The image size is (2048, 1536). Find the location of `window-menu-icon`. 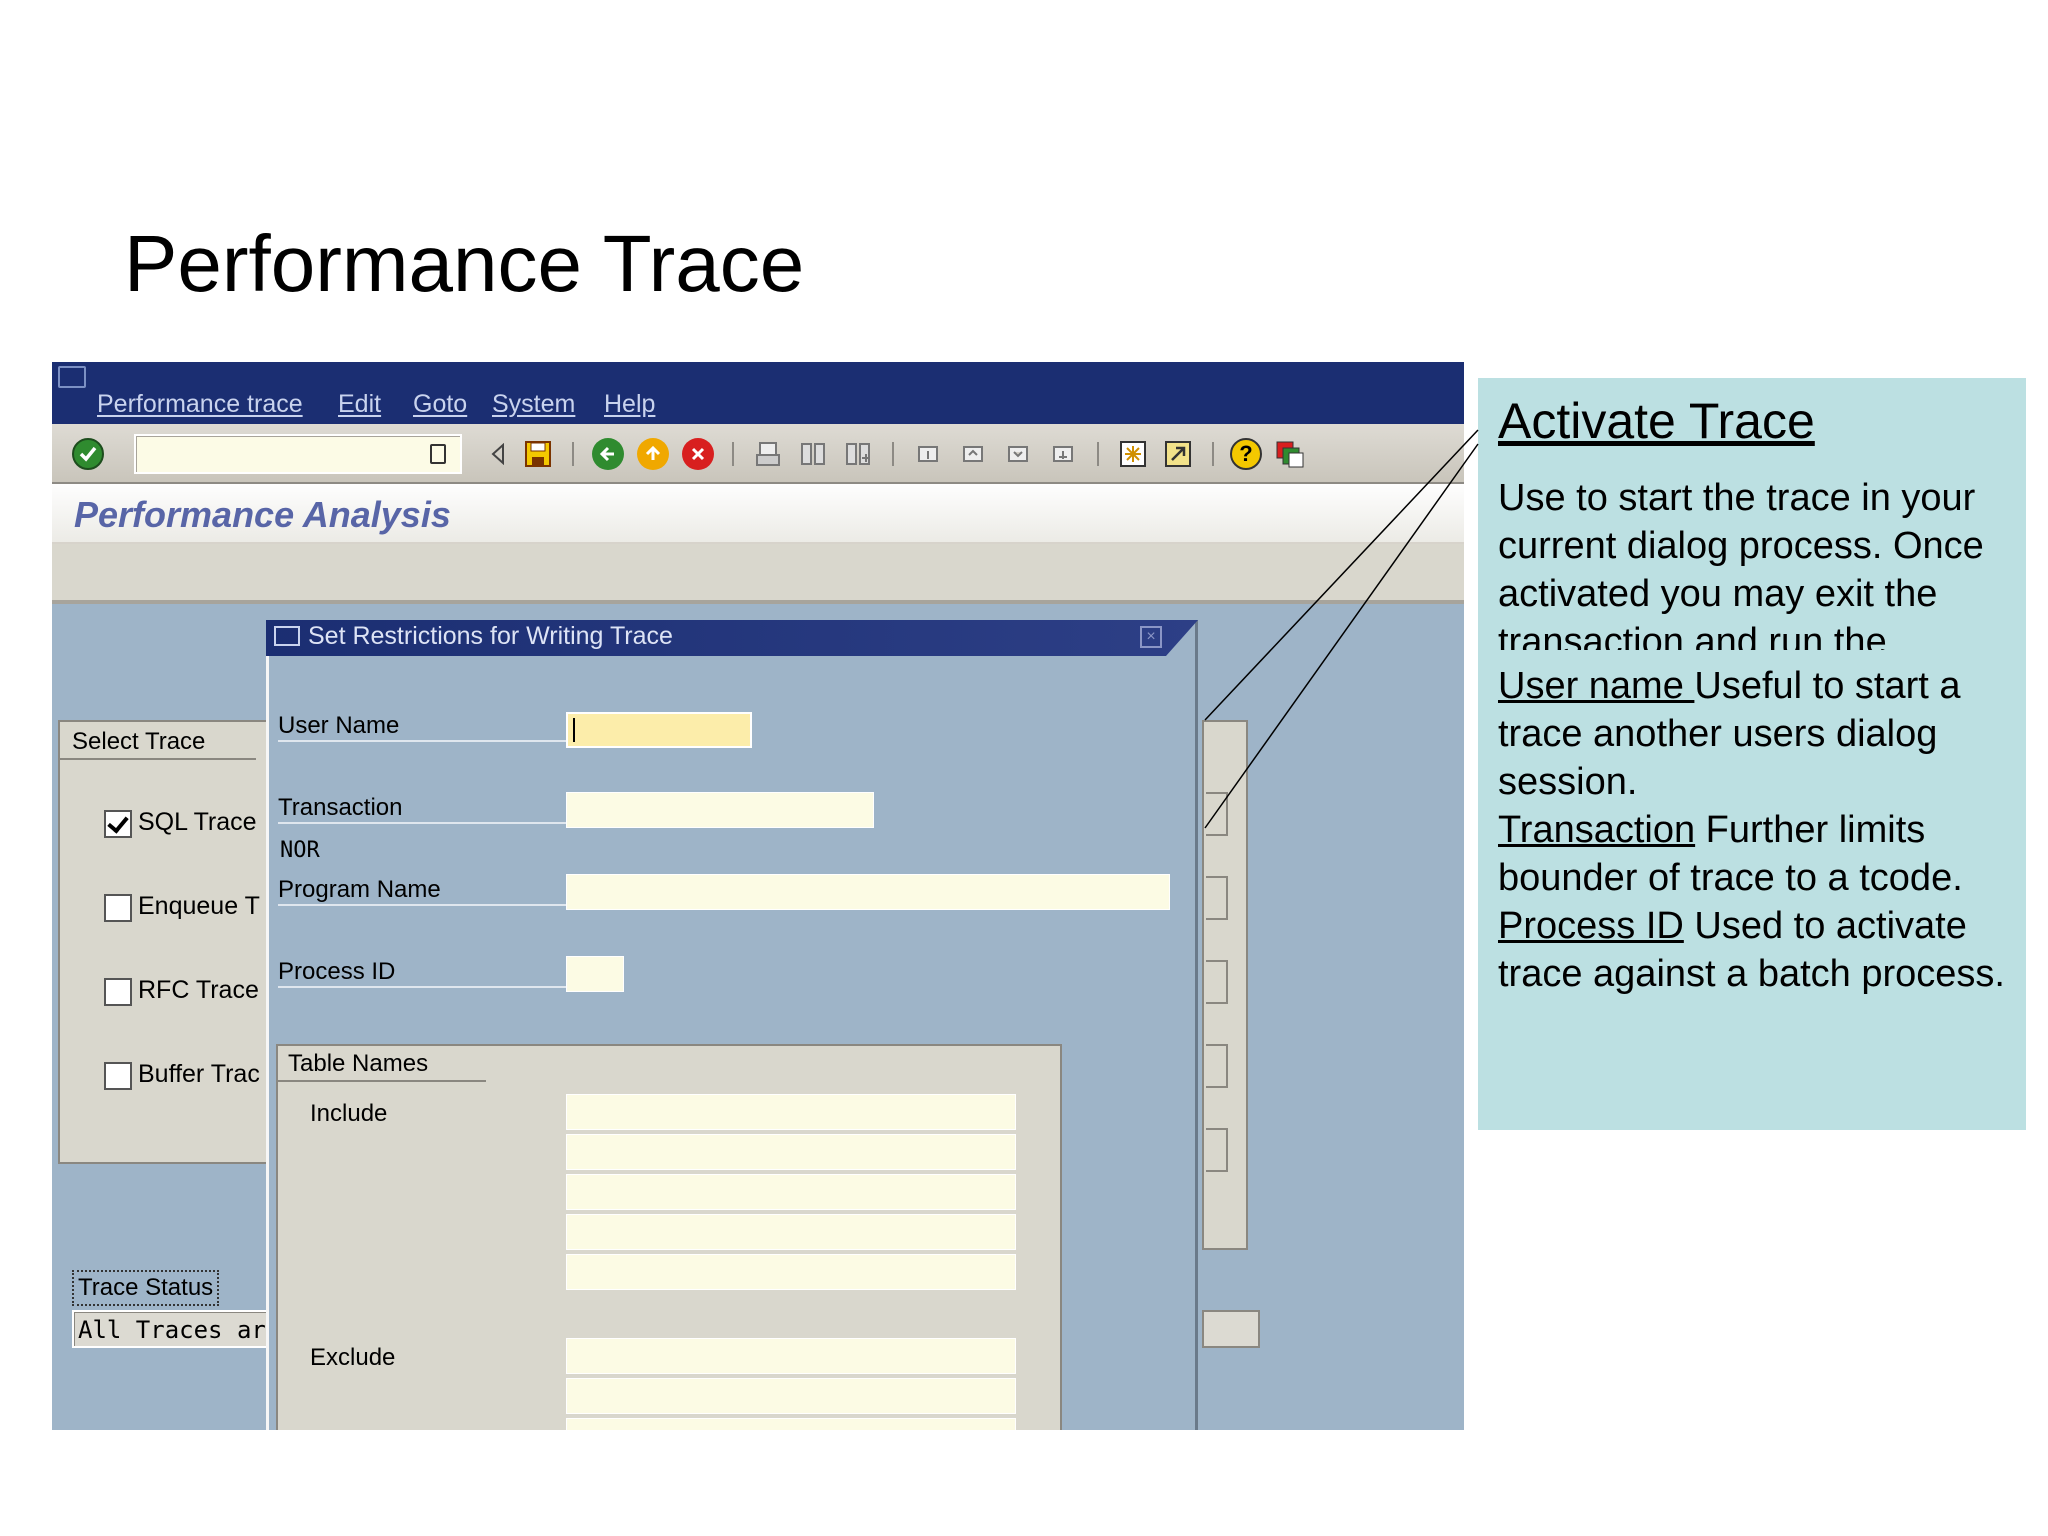

window-menu-icon is located at coordinates (72, 377).